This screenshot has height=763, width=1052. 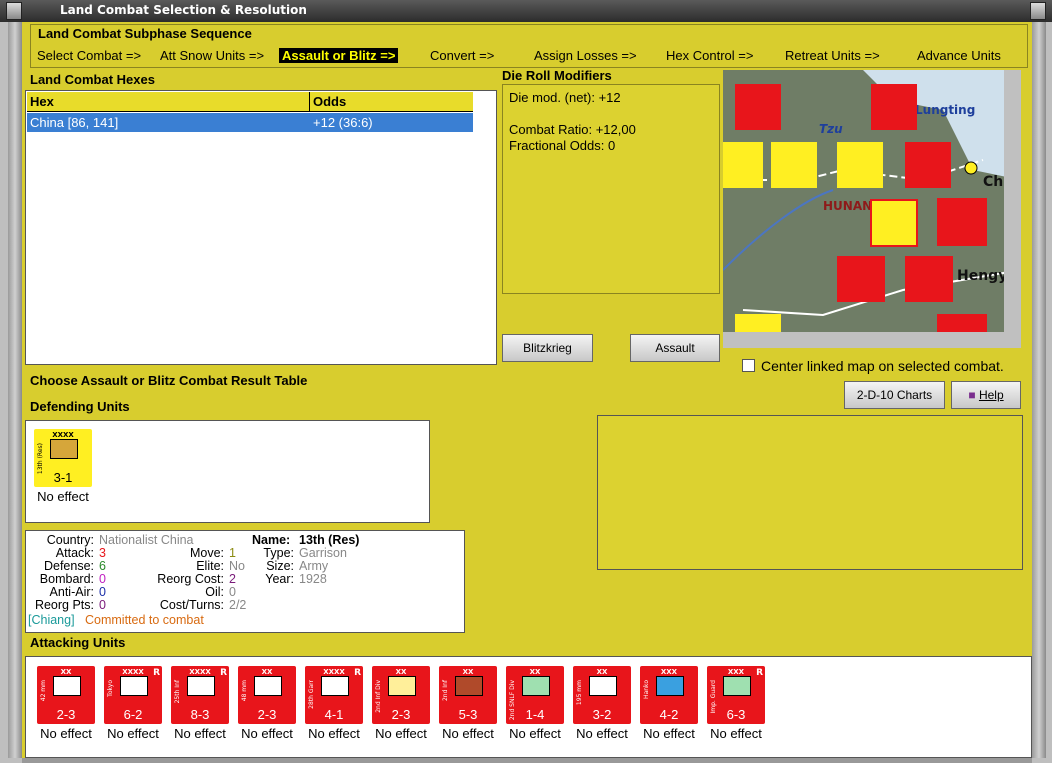 I want to click on center-map-checkbox, so click(x=748, y=365).